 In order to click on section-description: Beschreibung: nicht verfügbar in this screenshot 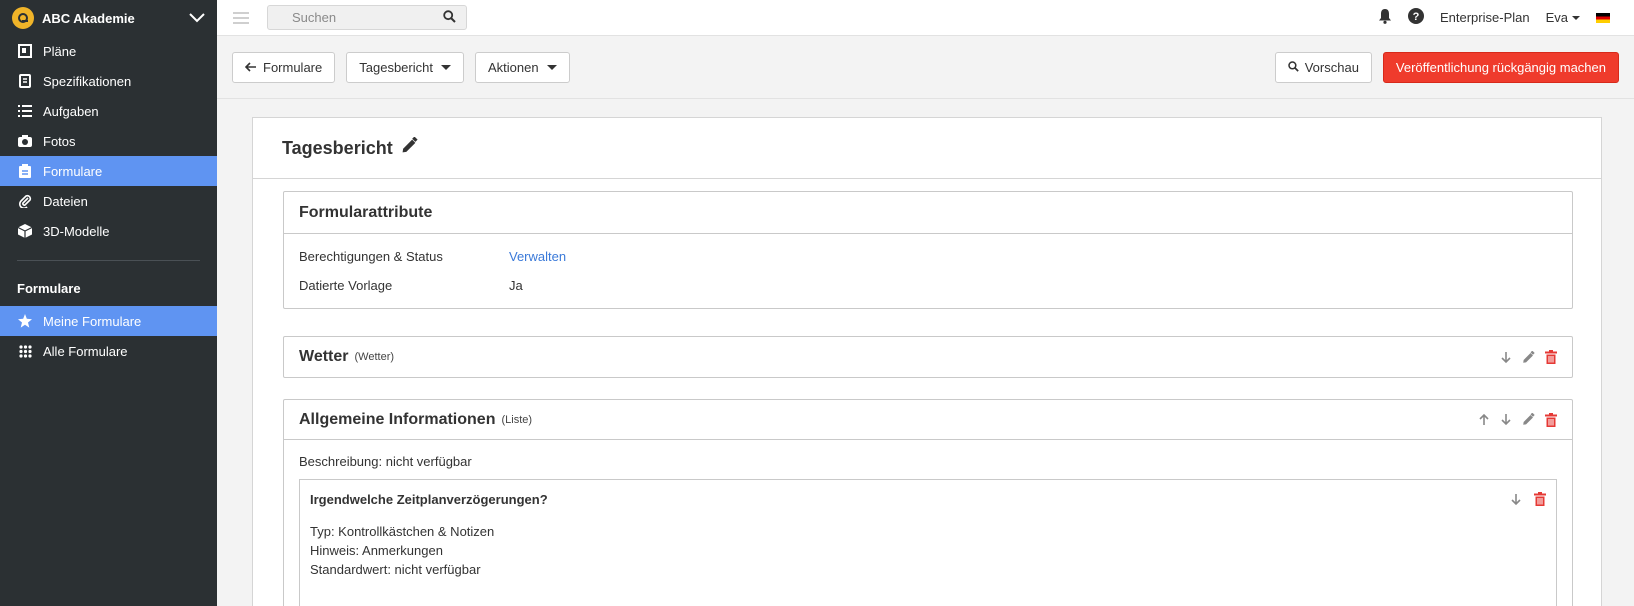, I will do `click(385, 461)`.